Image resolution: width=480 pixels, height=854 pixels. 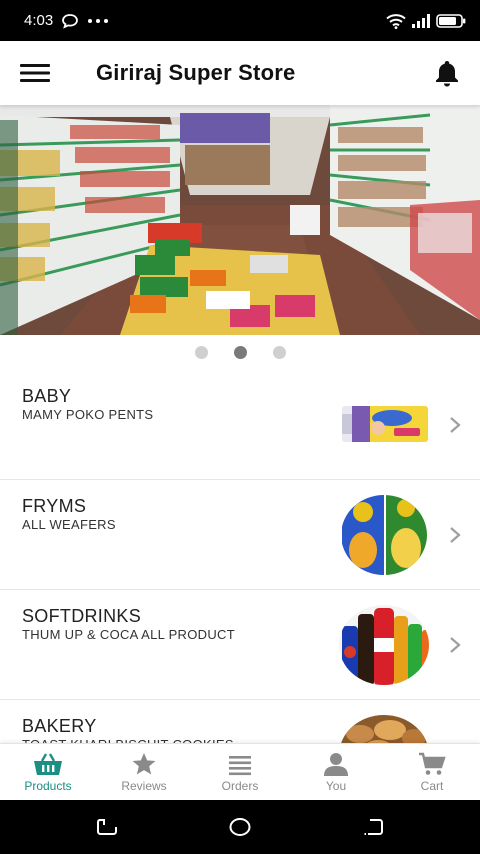 I want to click on nav-label: Products, so click(x=48, y=786).